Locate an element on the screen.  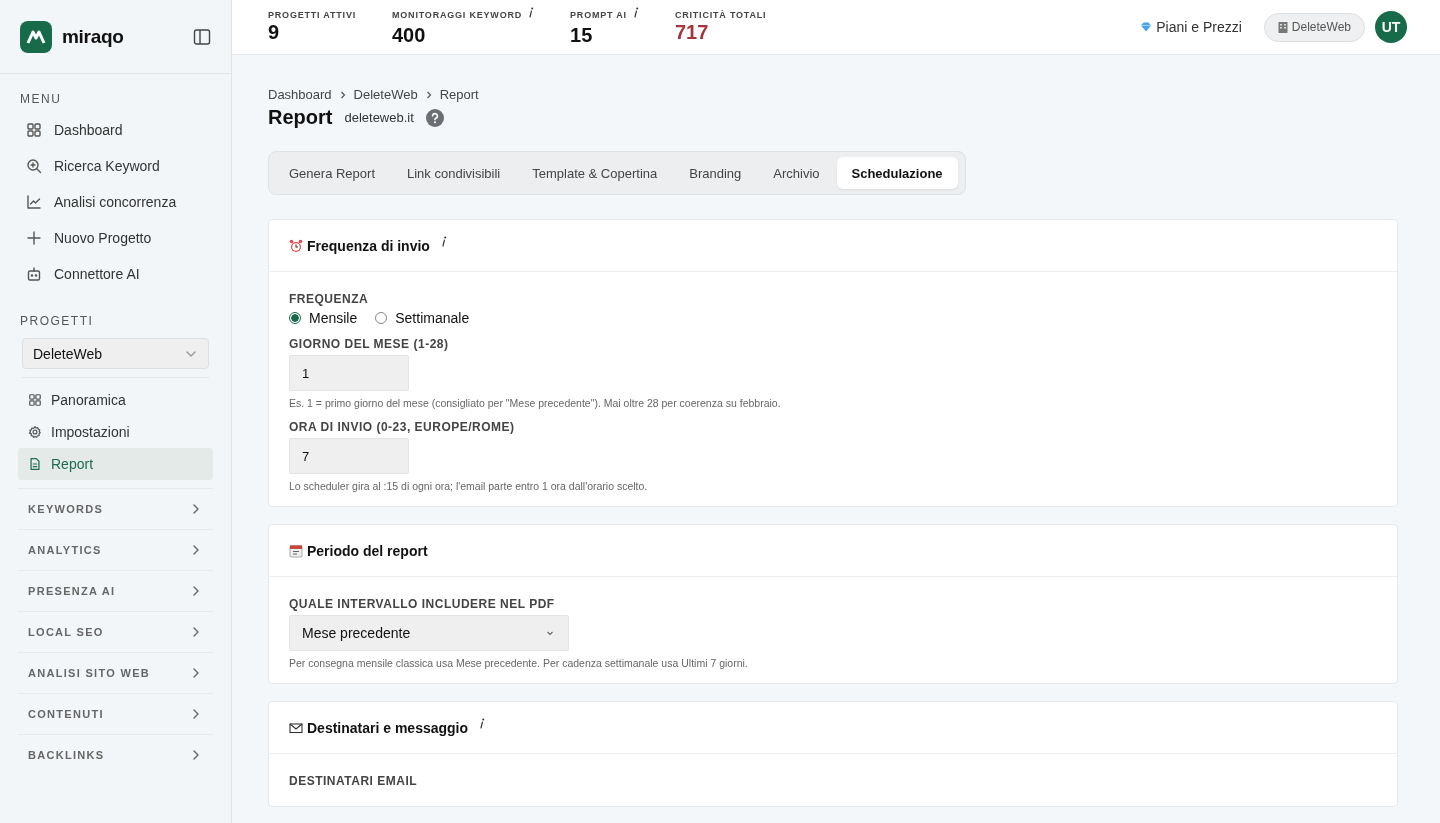
plus-icon is located at coordinates (34, 238).